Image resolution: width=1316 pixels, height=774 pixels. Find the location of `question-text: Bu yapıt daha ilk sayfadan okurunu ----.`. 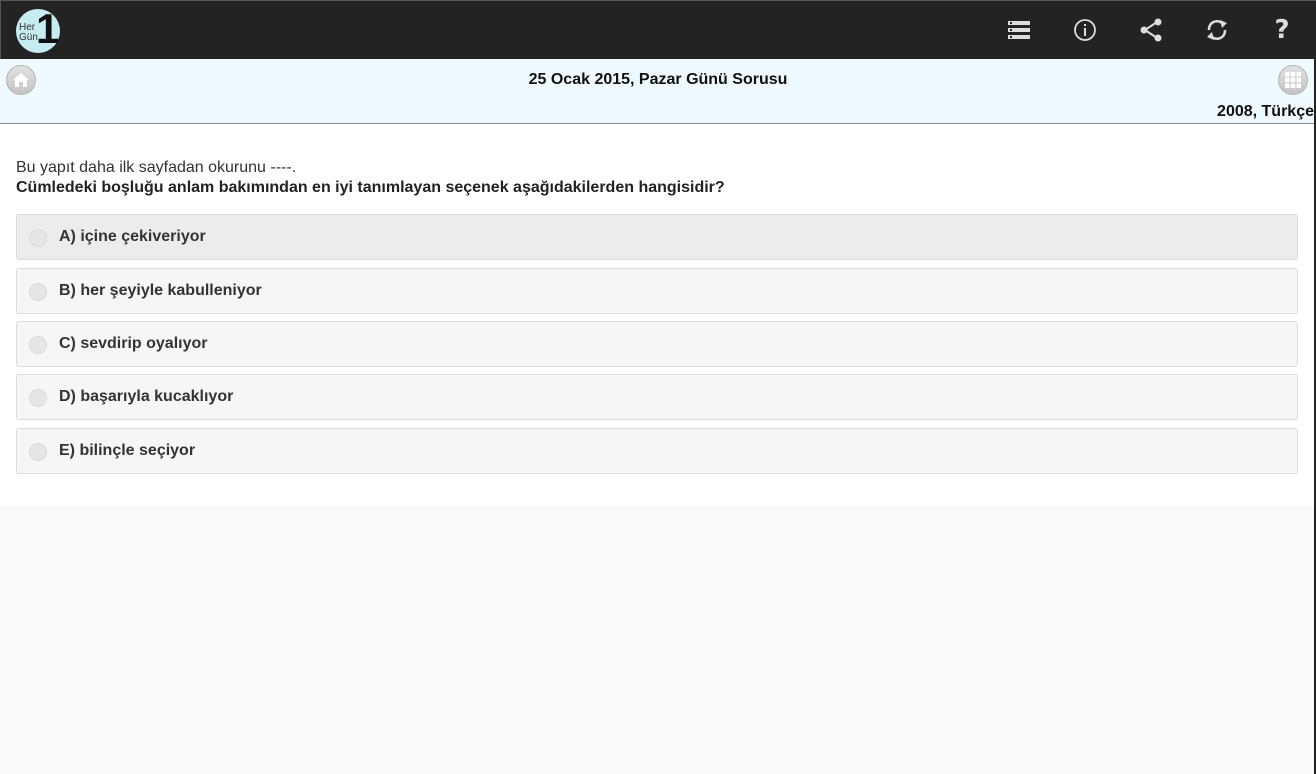

question-text: Bu yapıt daha ilk sayfadan okurunu ----. is located at coordinates (156, 167).